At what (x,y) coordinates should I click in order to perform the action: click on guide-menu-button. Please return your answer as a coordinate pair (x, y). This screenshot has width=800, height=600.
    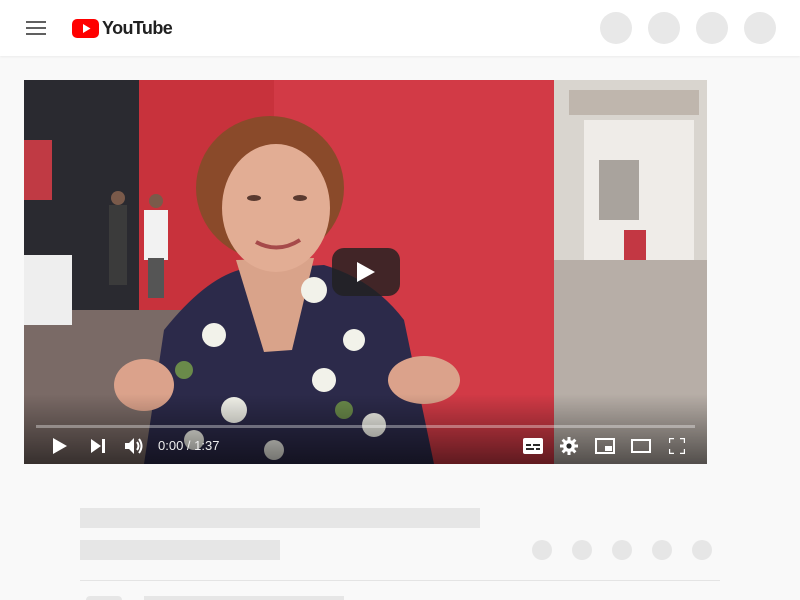
    Looking at the image, I should click on (36, 28).